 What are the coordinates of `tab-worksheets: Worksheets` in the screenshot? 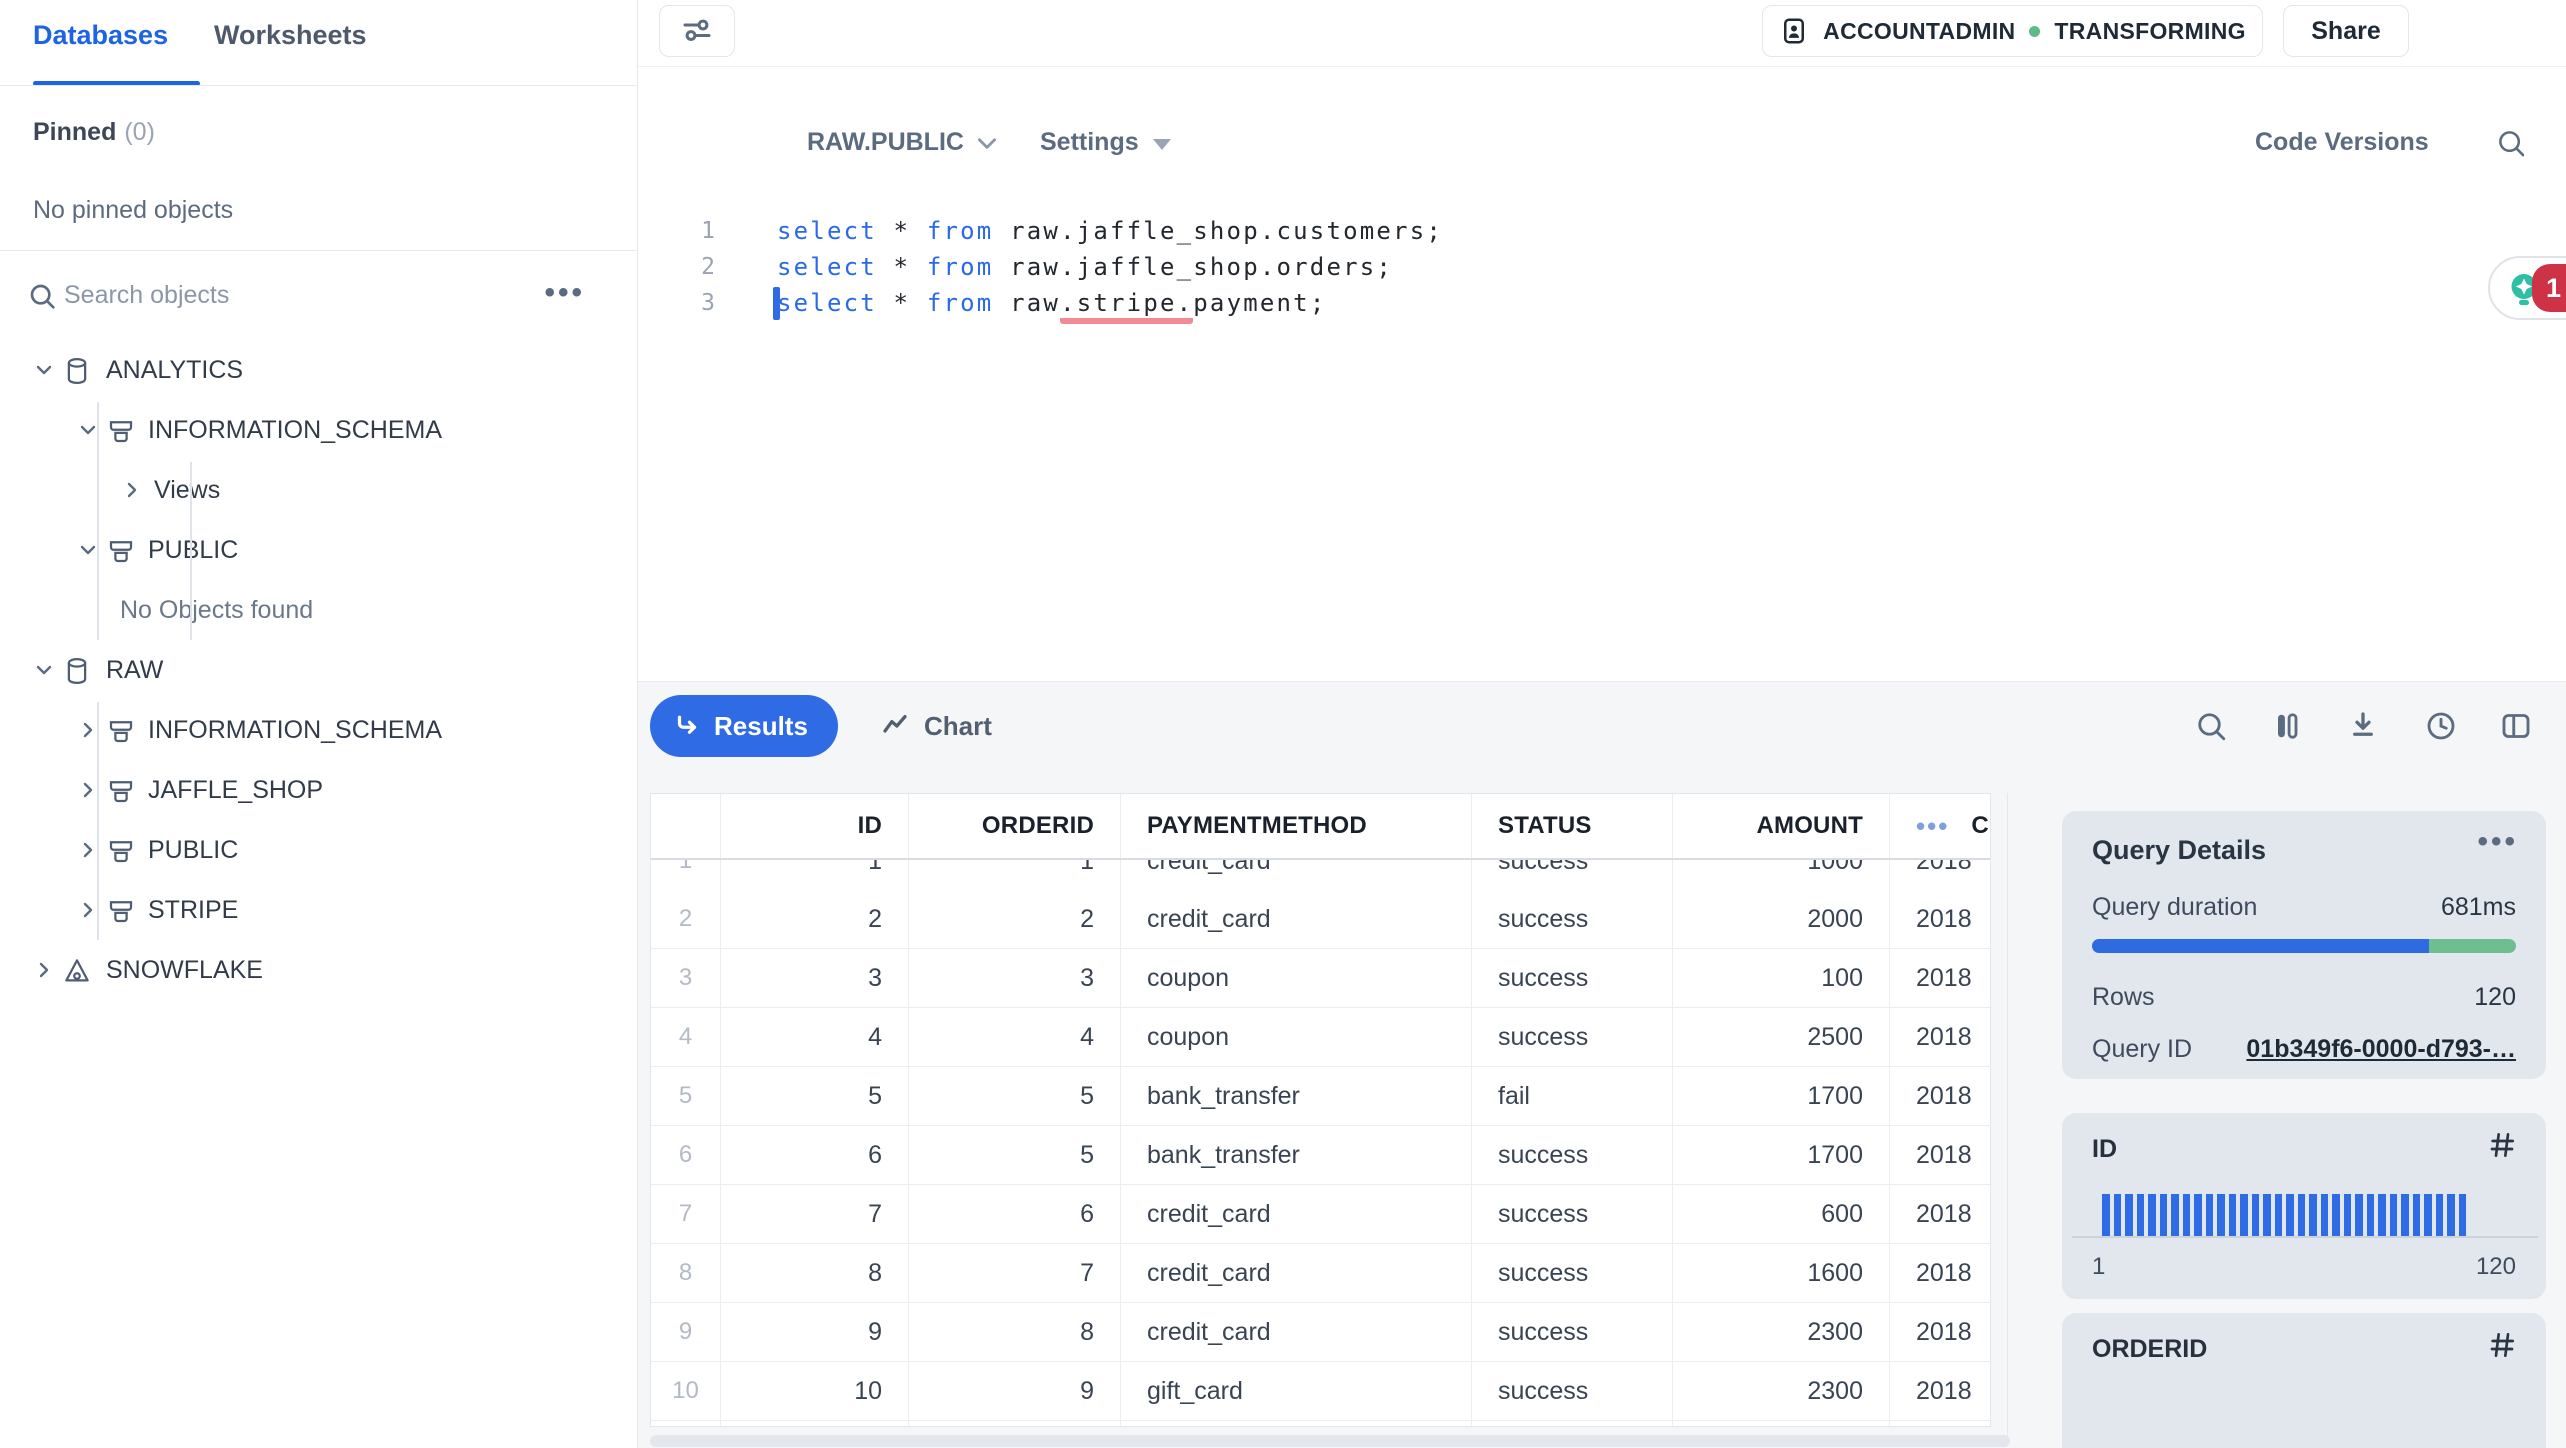 It's located at (290, 35).